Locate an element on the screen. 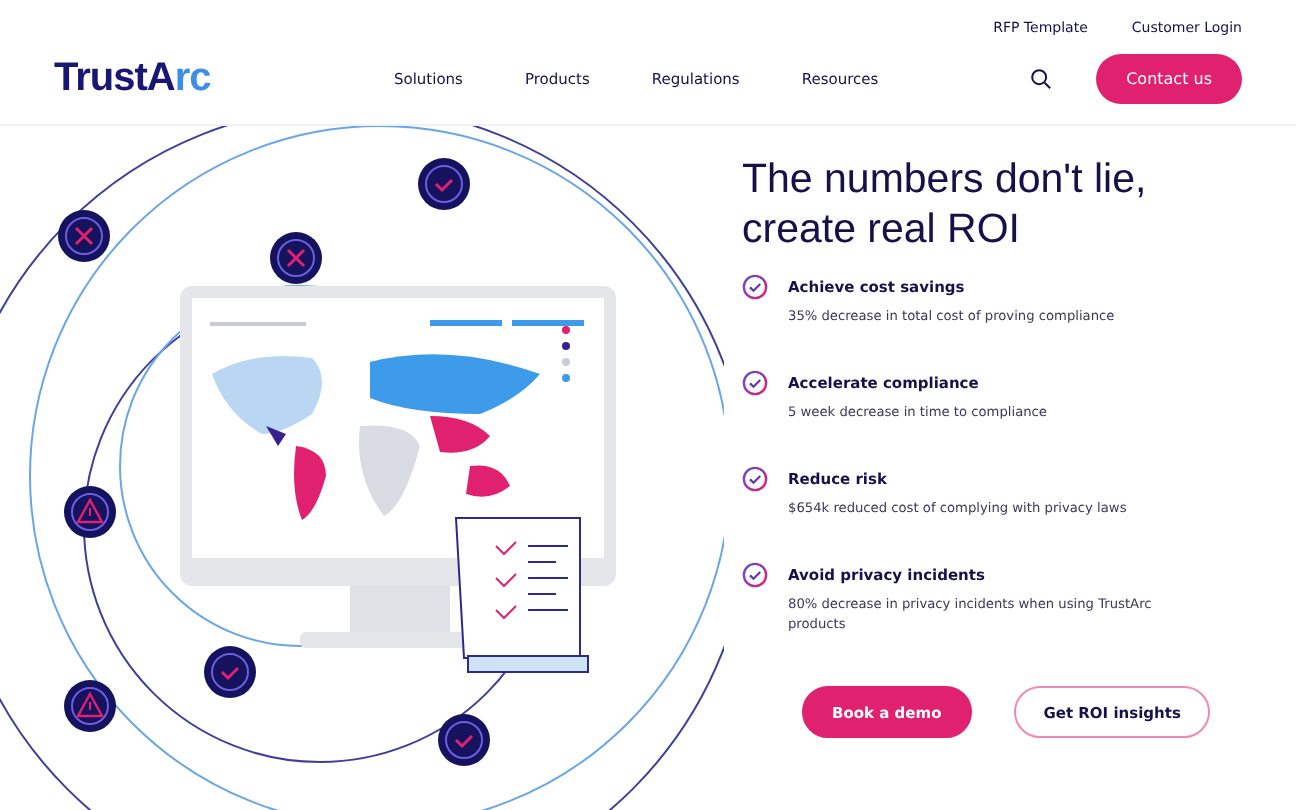 This screenshot has width=1296, height=810. hero-heading: The numbers don't lie, create real ROI is located at coordinates (945, 204).